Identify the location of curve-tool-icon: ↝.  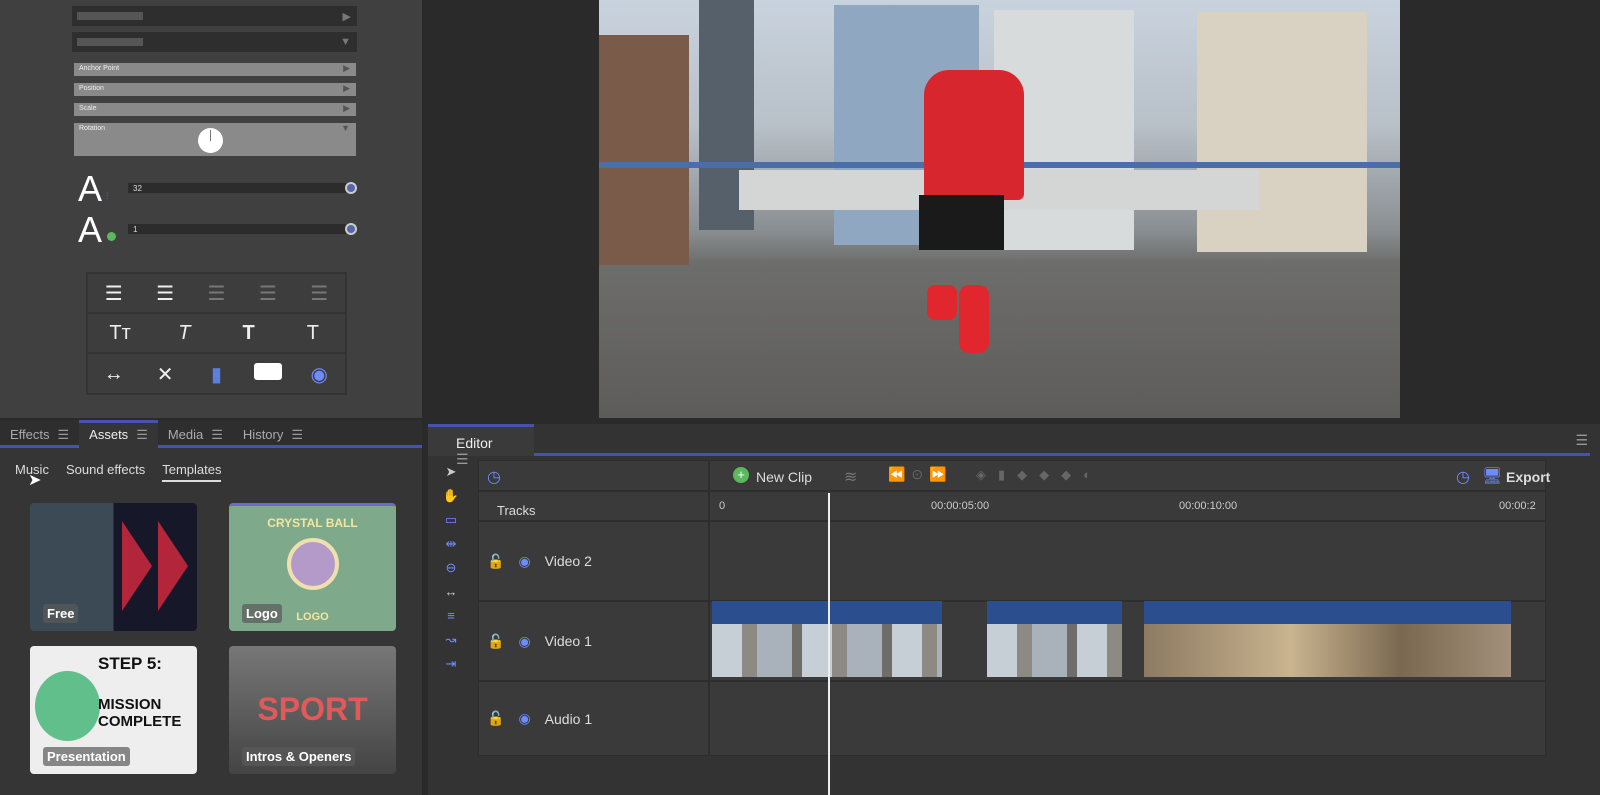
(451, 644).